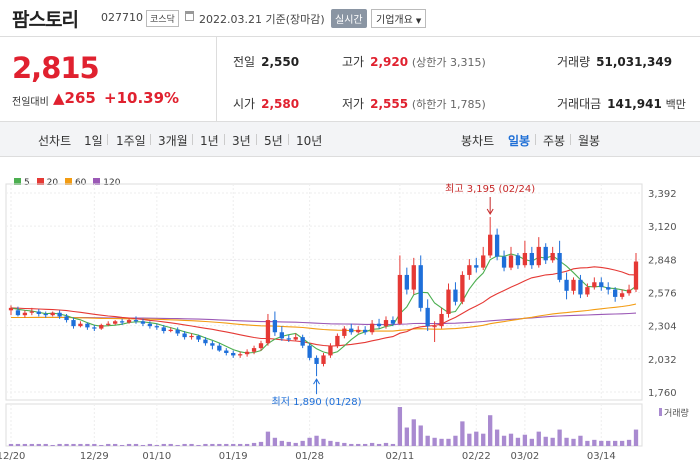 The height and width of the screenshot is (474, 700). What do you see at coordinates (317, 402) in the screenshot?
I see `low-annotation: 최저 1,890 (01/28)` at bounding box center [317, 402].